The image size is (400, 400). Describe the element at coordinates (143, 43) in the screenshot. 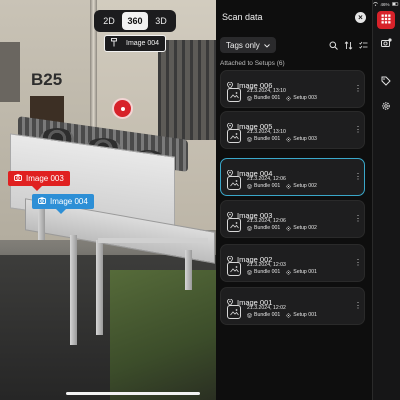

I see `current-image-label: Image 004` at that location.